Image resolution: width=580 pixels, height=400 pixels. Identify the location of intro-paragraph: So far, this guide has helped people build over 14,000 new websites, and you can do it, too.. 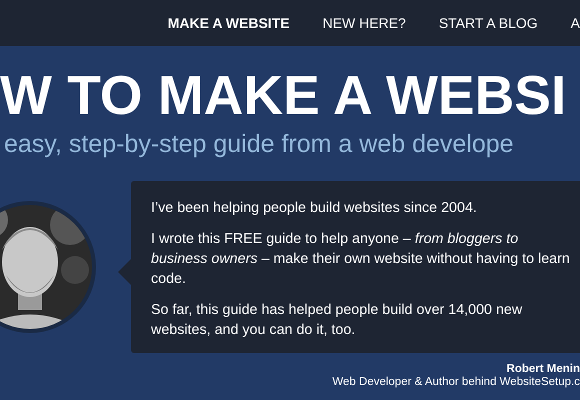
(337, 320).